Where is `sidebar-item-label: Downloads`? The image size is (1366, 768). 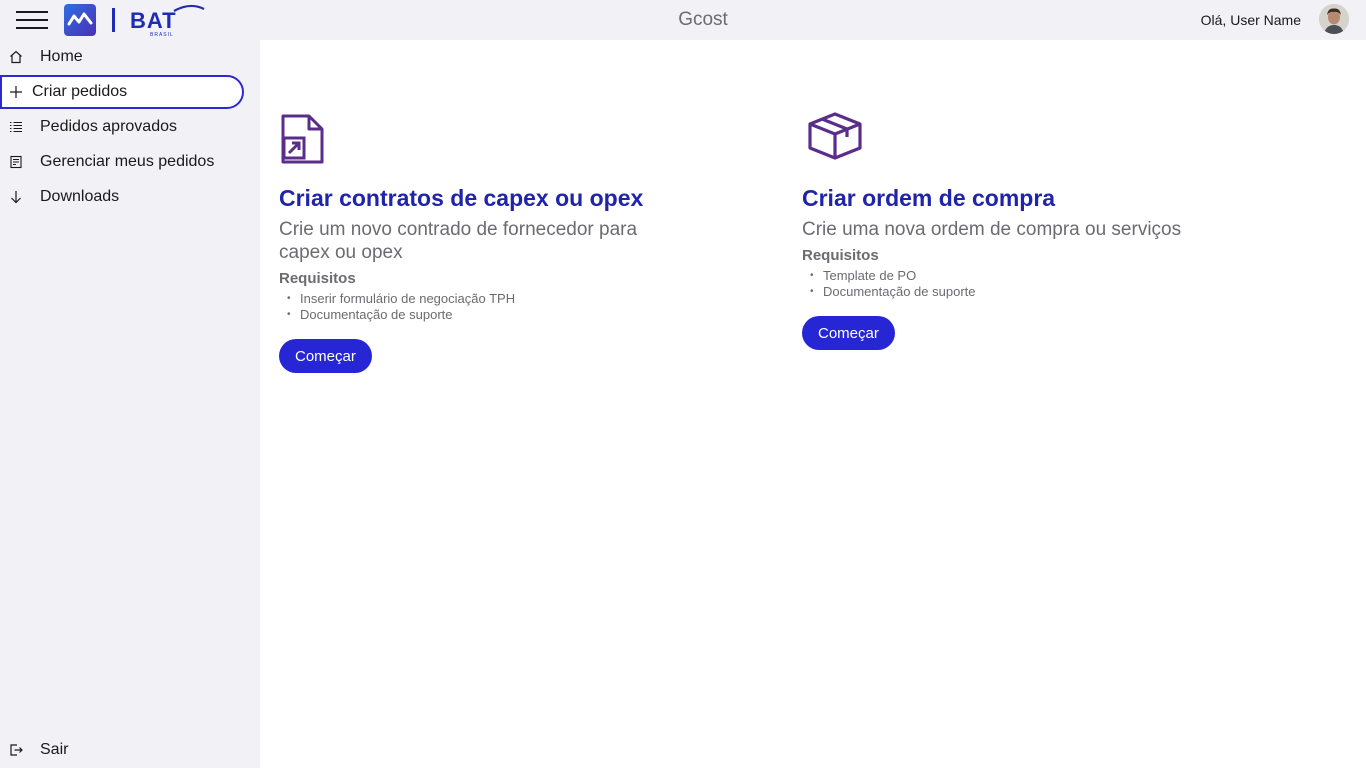
sidebar-item-label: Downloads is located at coordinates (80, 196).